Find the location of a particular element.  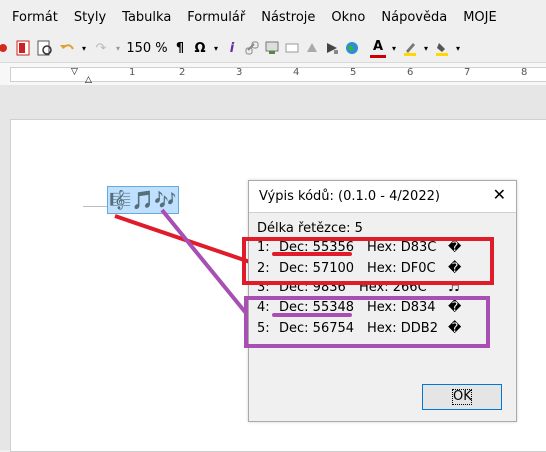

close-icon: ✕ is located at coordinates (499, 195).